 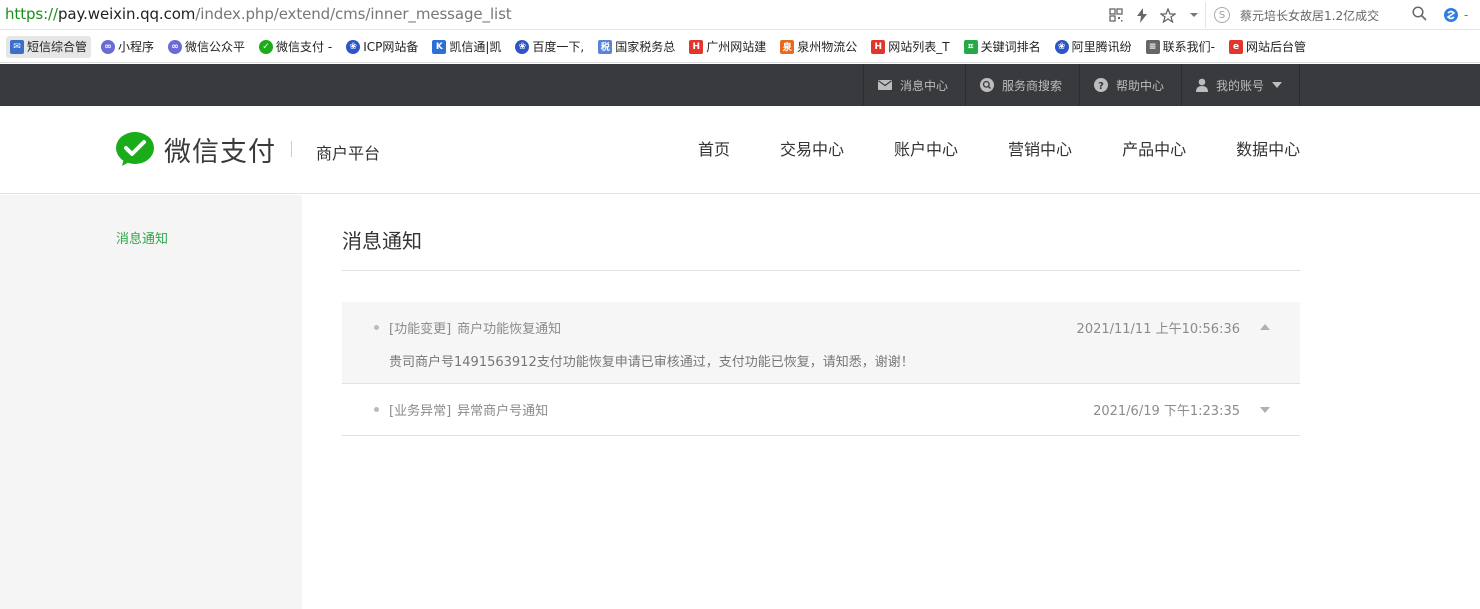 I want to click on chevron-down-icon, so click(x=1194, y=15).